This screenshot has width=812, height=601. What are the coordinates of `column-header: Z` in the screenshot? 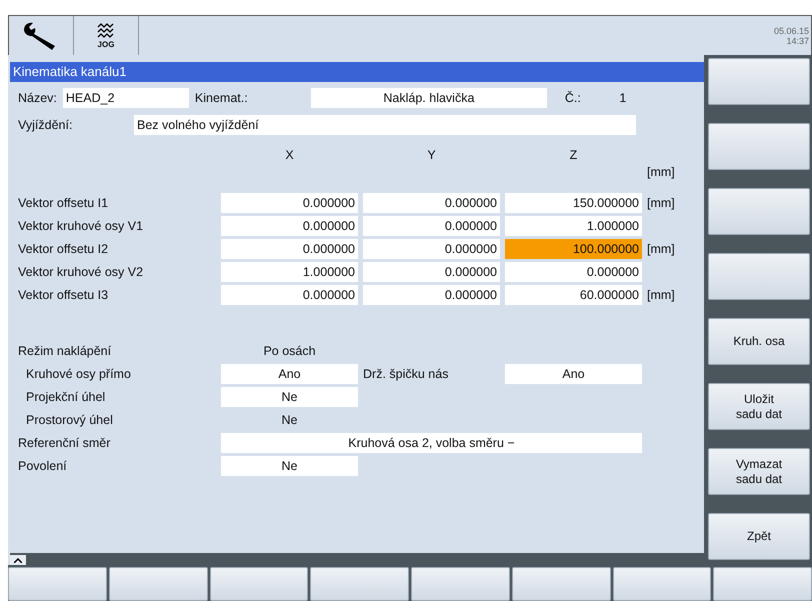 It's located at (573, 155).